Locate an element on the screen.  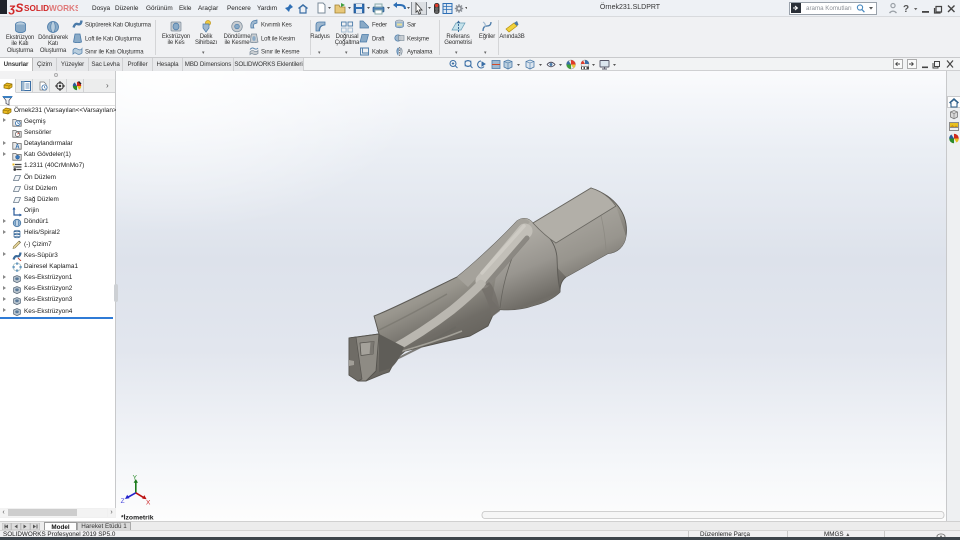
svg-text: ʒS is located at coordinates (15, 8).